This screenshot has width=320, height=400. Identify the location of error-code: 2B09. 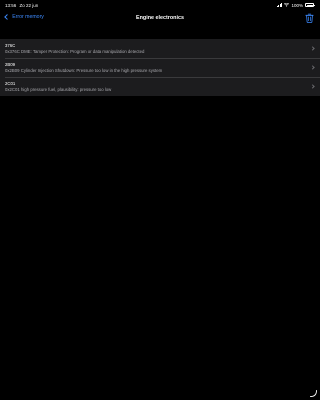
(10, 64).